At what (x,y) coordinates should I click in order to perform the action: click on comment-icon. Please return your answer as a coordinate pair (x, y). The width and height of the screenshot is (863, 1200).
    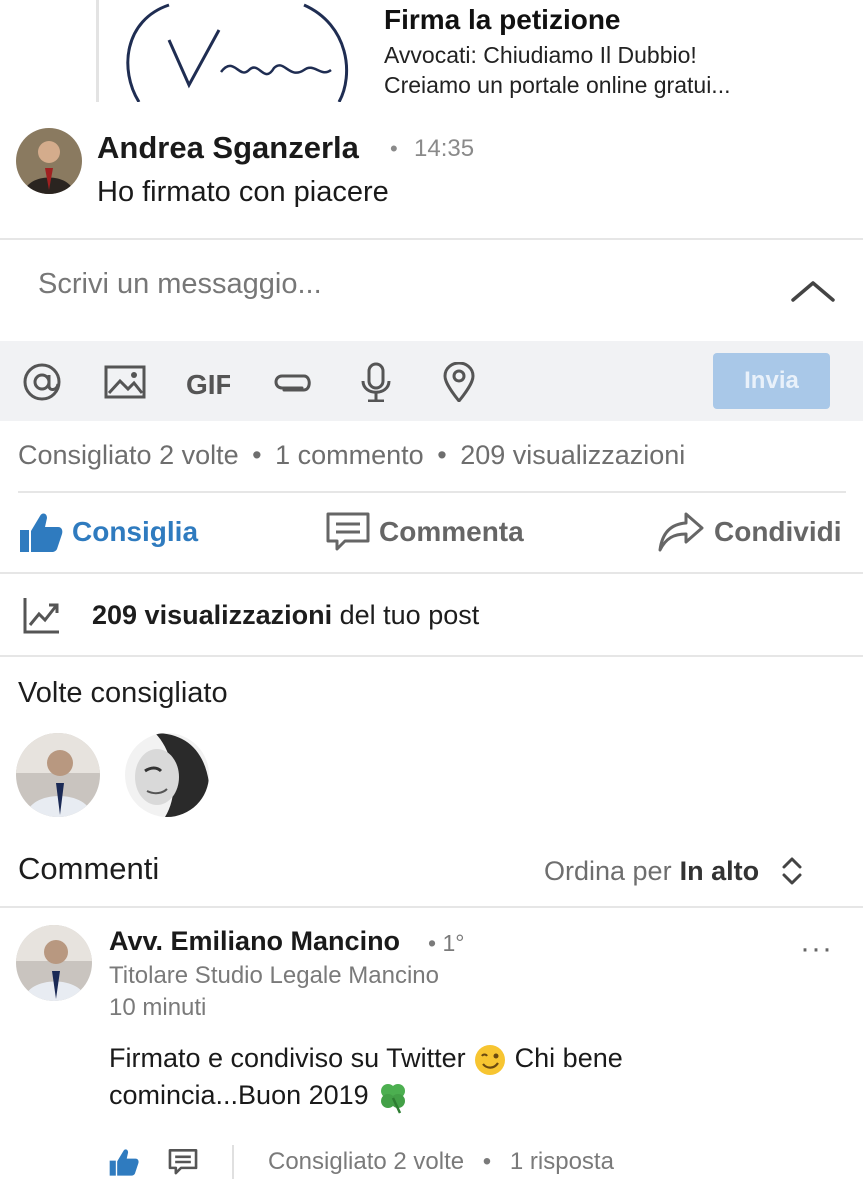
    Looking at the image, I should click on (348, 531).